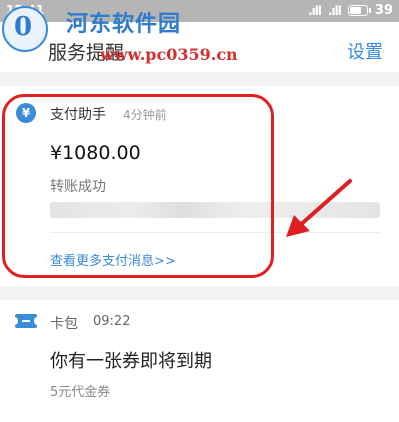  What do you see at coordinates (315, 10) in the screenshot?
I see `signal-icon: .ıll` at bounding box center [315, 10].